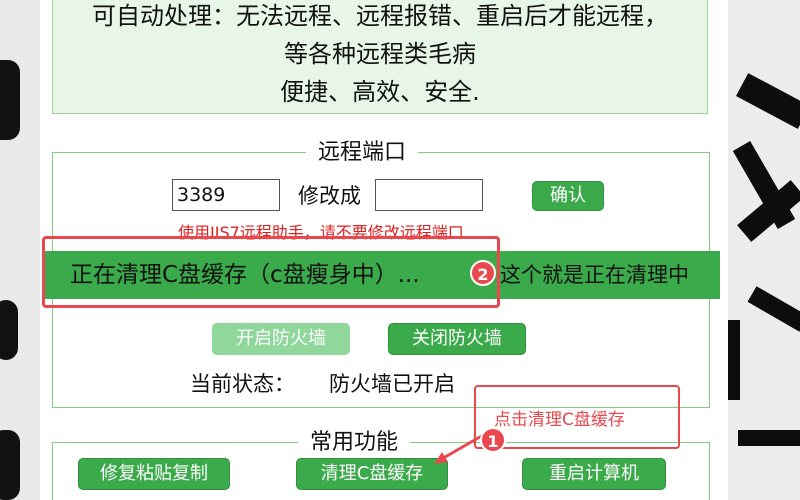  I want to click on notice-line: 便捷、高效、安全., so click(380, 92).